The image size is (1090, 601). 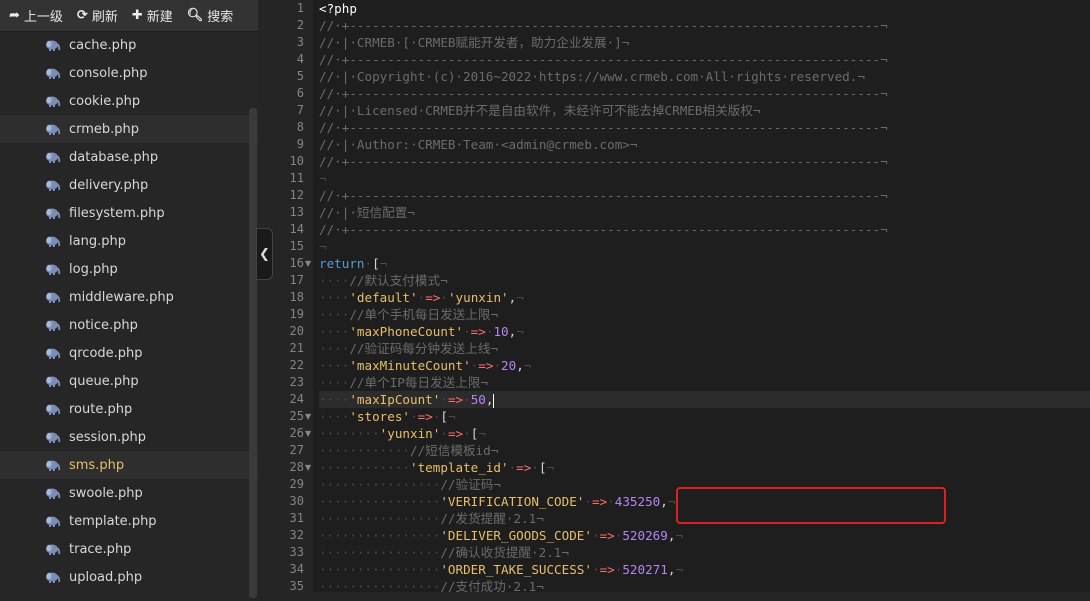 I want to click on line-number: 31, so click(x=296, y=518).